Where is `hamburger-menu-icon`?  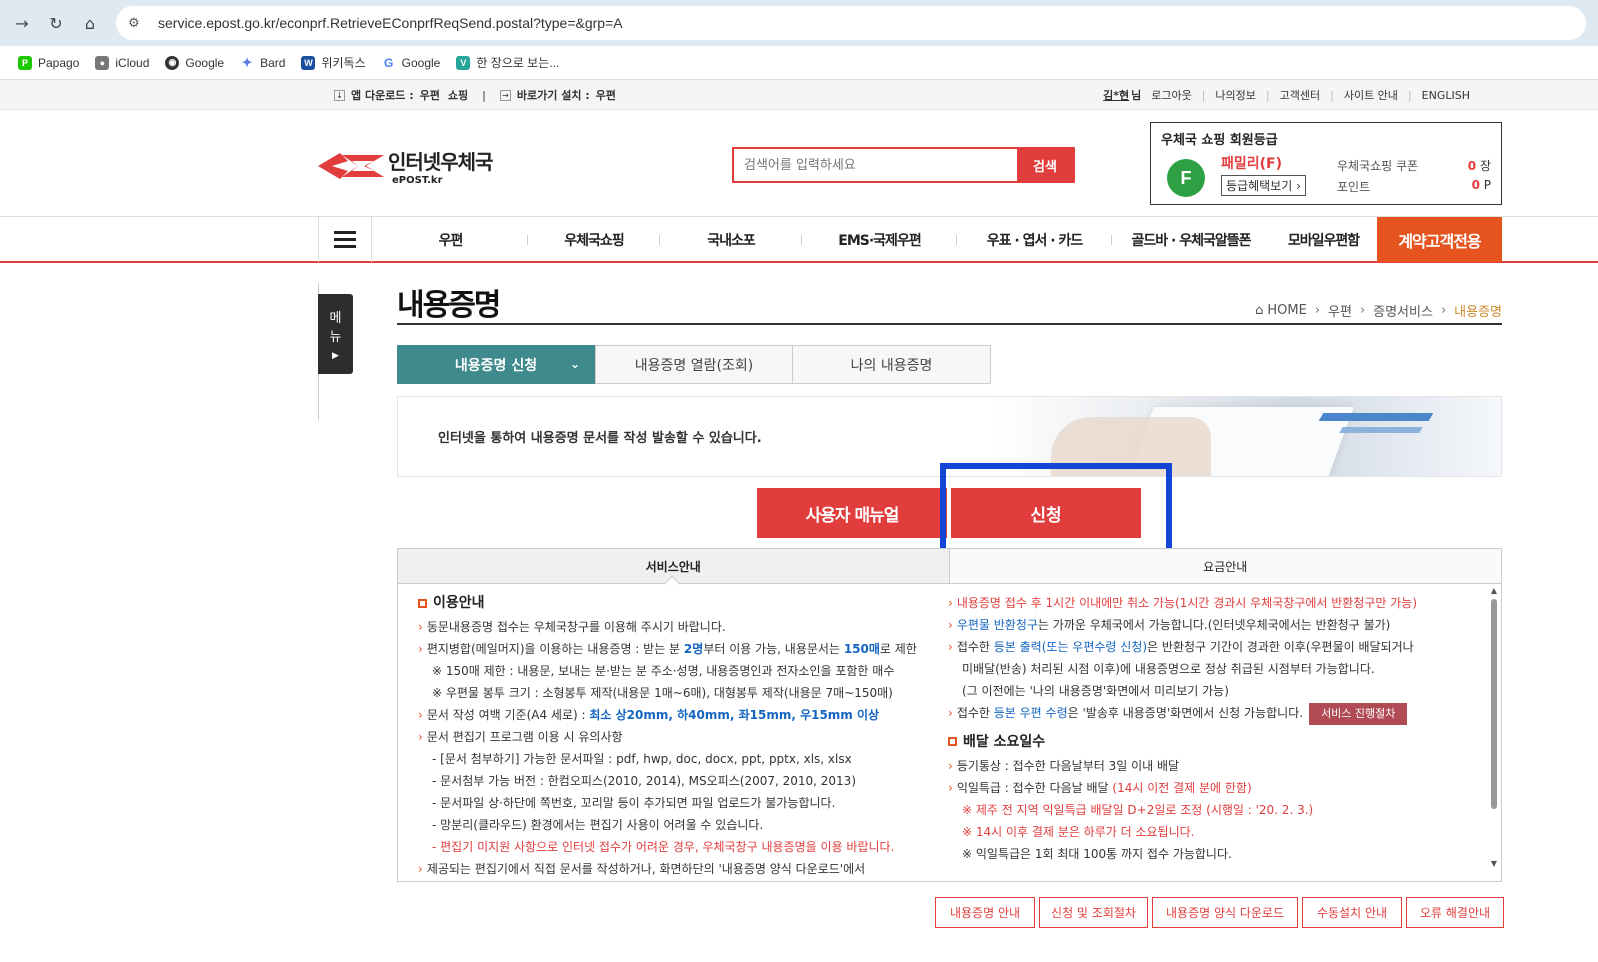 hamburger-menu-icon is located at coordinates (345, 239).